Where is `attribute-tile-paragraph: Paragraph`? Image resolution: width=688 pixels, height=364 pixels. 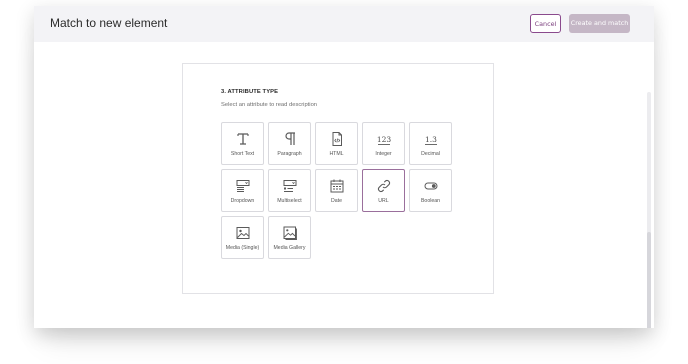
attribute-tile-paragraph: Paragraph is located at coordinates (289, 143).